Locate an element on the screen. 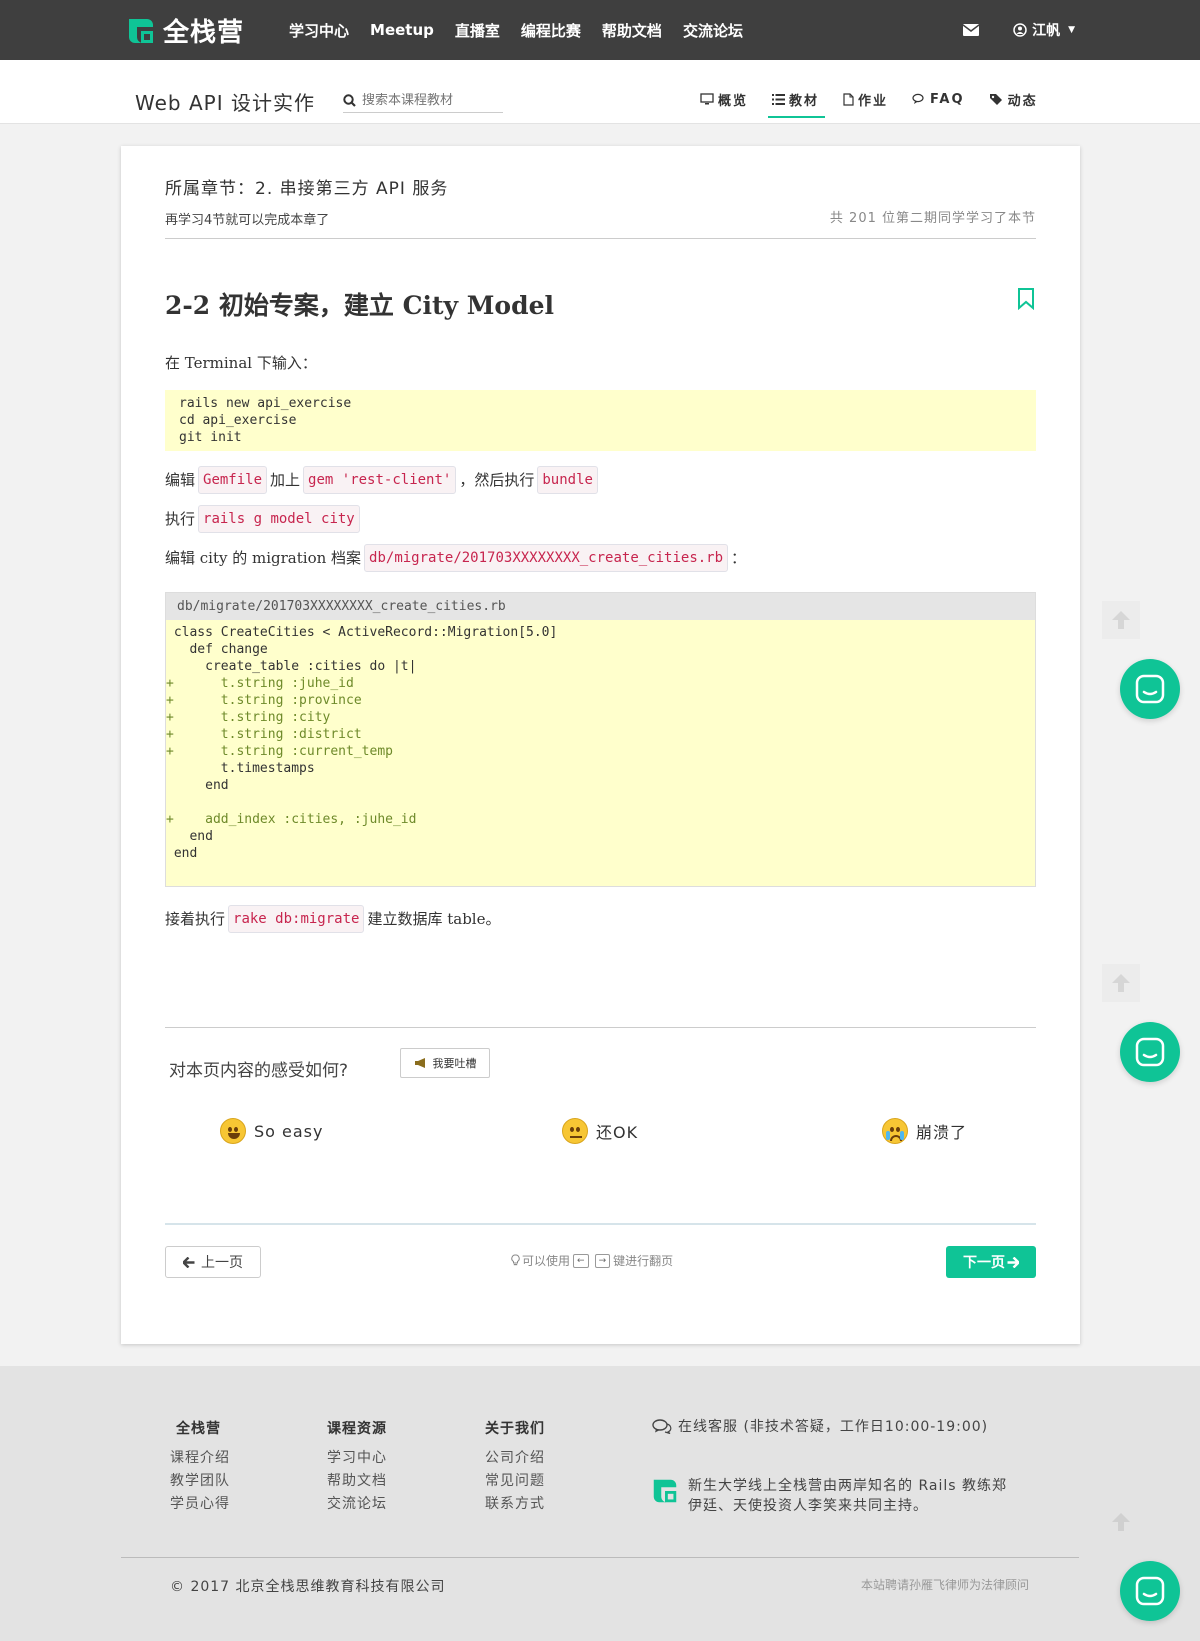  next-page-button: 下一页 is located at coordinates (991, 1262).